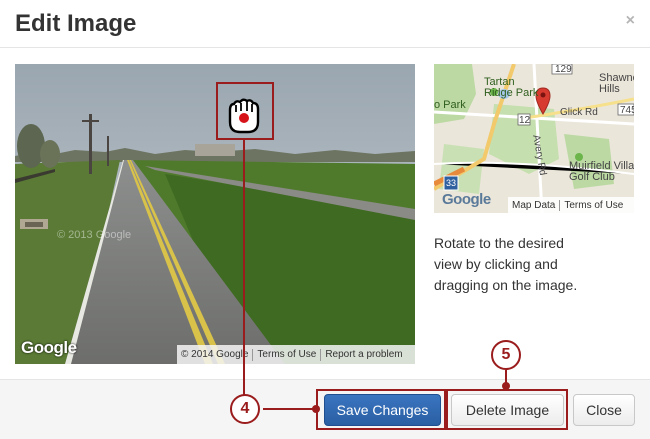  I want to click on annotation-line-vertical, so click(244, 274).